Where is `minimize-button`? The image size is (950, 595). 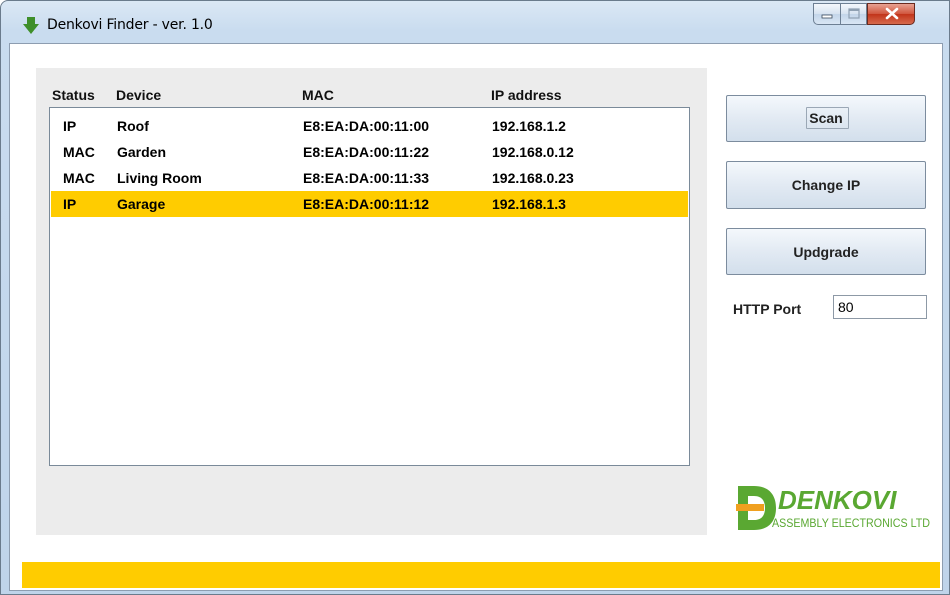
minimize-button is located at coordinates (826, 14).